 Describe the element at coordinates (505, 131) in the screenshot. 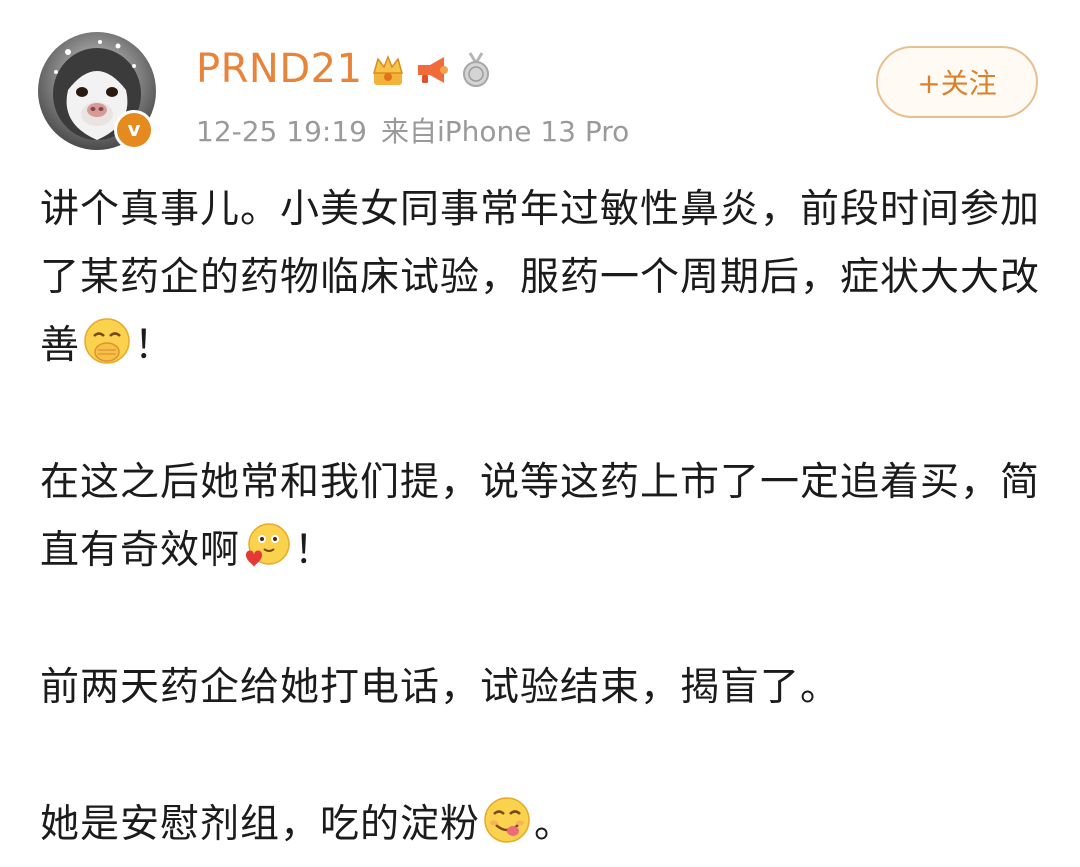

I see `post-source: 来自iPhone 13 Pro` at that location.